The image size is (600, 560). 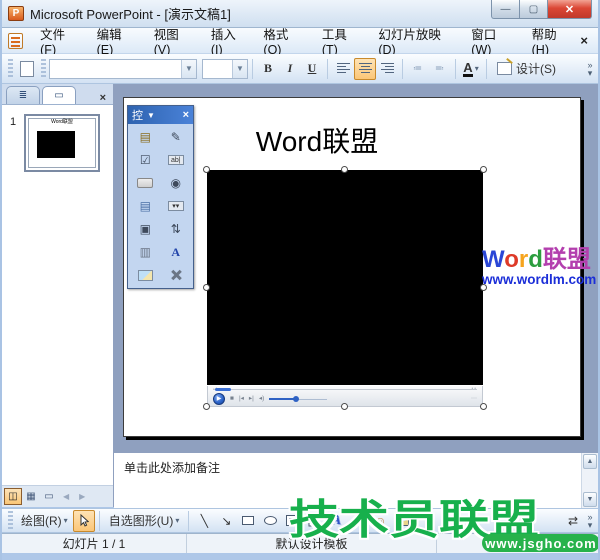 What do you see at coordinates (145, 137) in the screenshot?
I see `properties-icon: ▤` at bounding box center [145, 137].